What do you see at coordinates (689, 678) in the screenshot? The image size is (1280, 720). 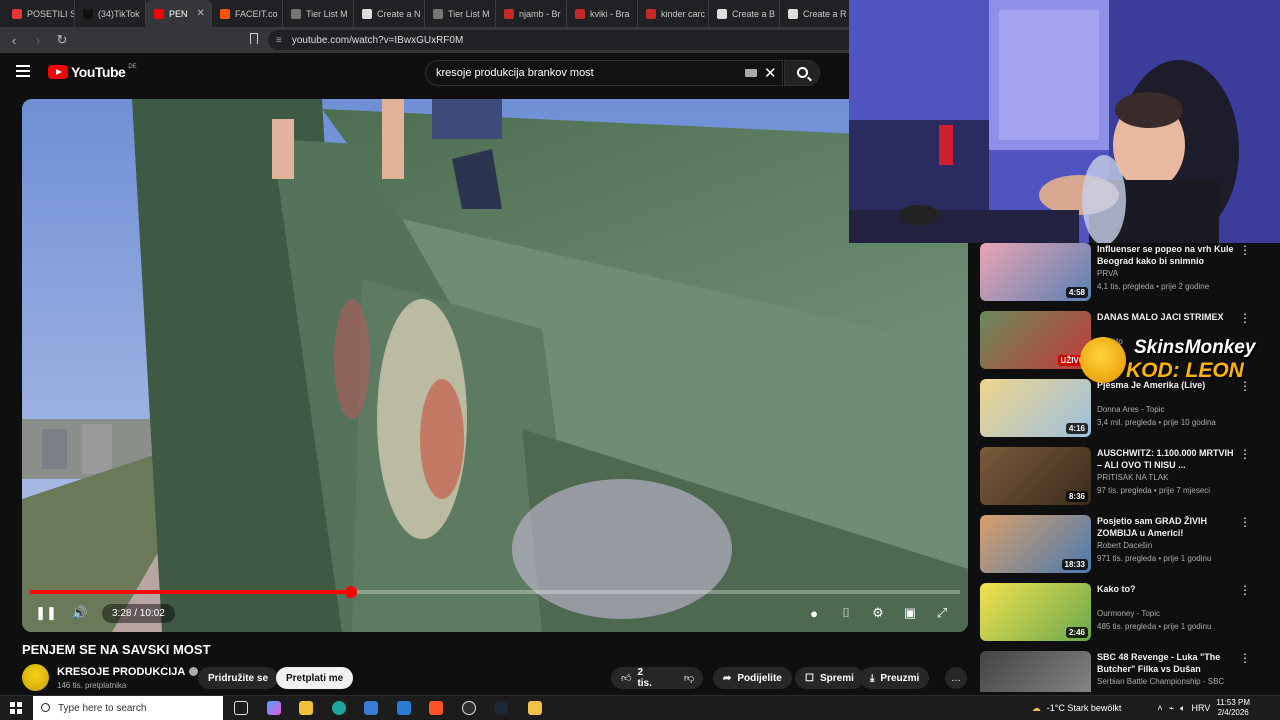 I see `dislike-button: 👎︎` at bounding box center [689, 678].